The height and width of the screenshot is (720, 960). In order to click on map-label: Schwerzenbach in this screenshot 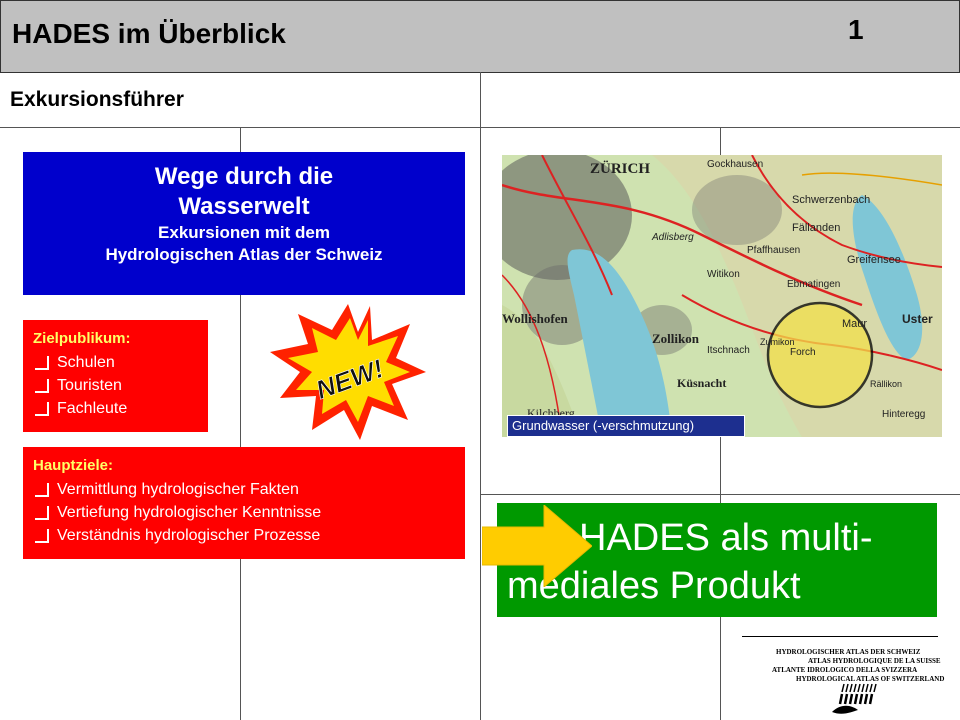, I will do `click(831, 200)`.